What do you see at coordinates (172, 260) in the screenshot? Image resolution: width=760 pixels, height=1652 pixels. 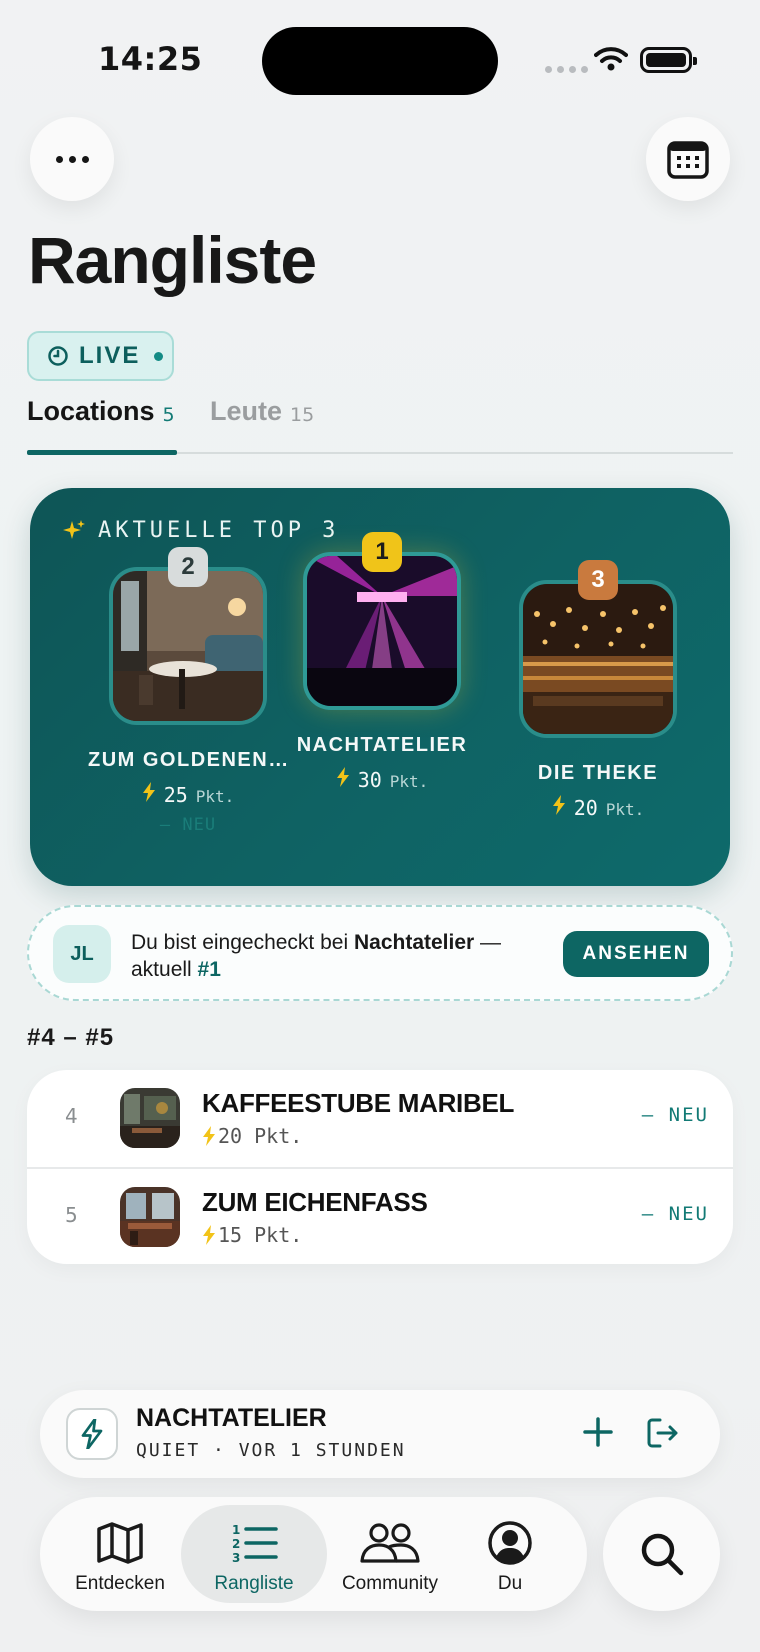 I see `page-title: Rangliste` at bounding box center [172, 260].